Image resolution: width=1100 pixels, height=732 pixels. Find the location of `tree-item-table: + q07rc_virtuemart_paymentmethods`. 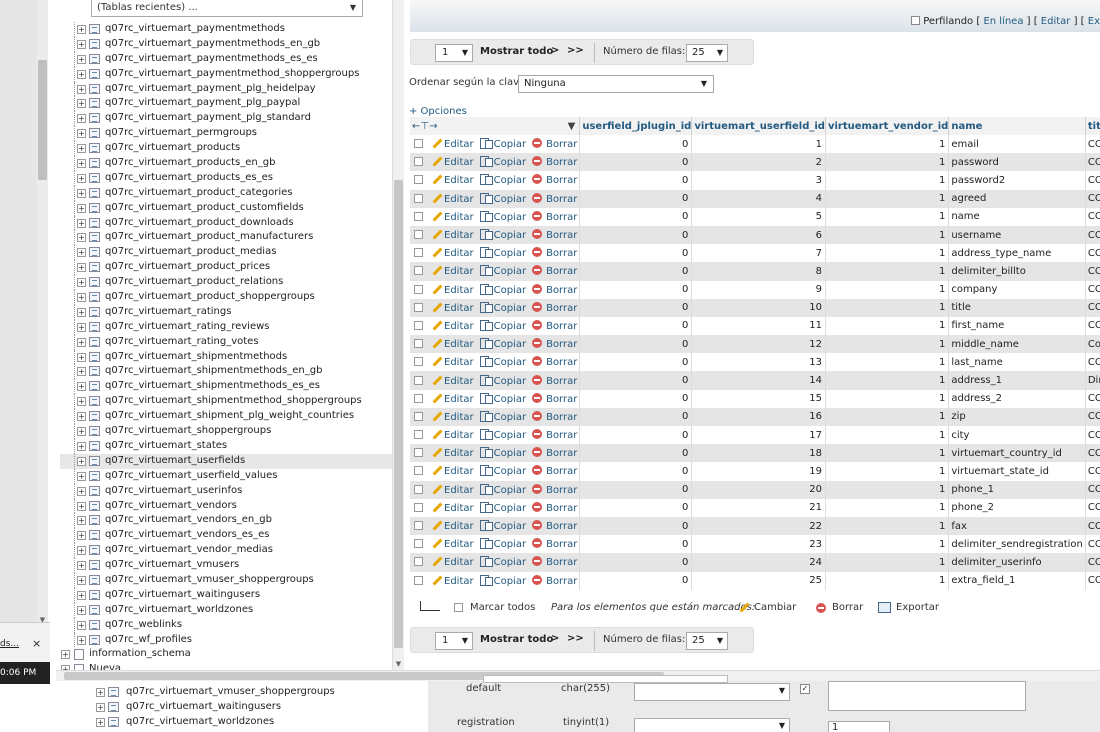

tree-item-table: + q07rc_virtuemart_paymentmethods is located at coordinates (226, 29).